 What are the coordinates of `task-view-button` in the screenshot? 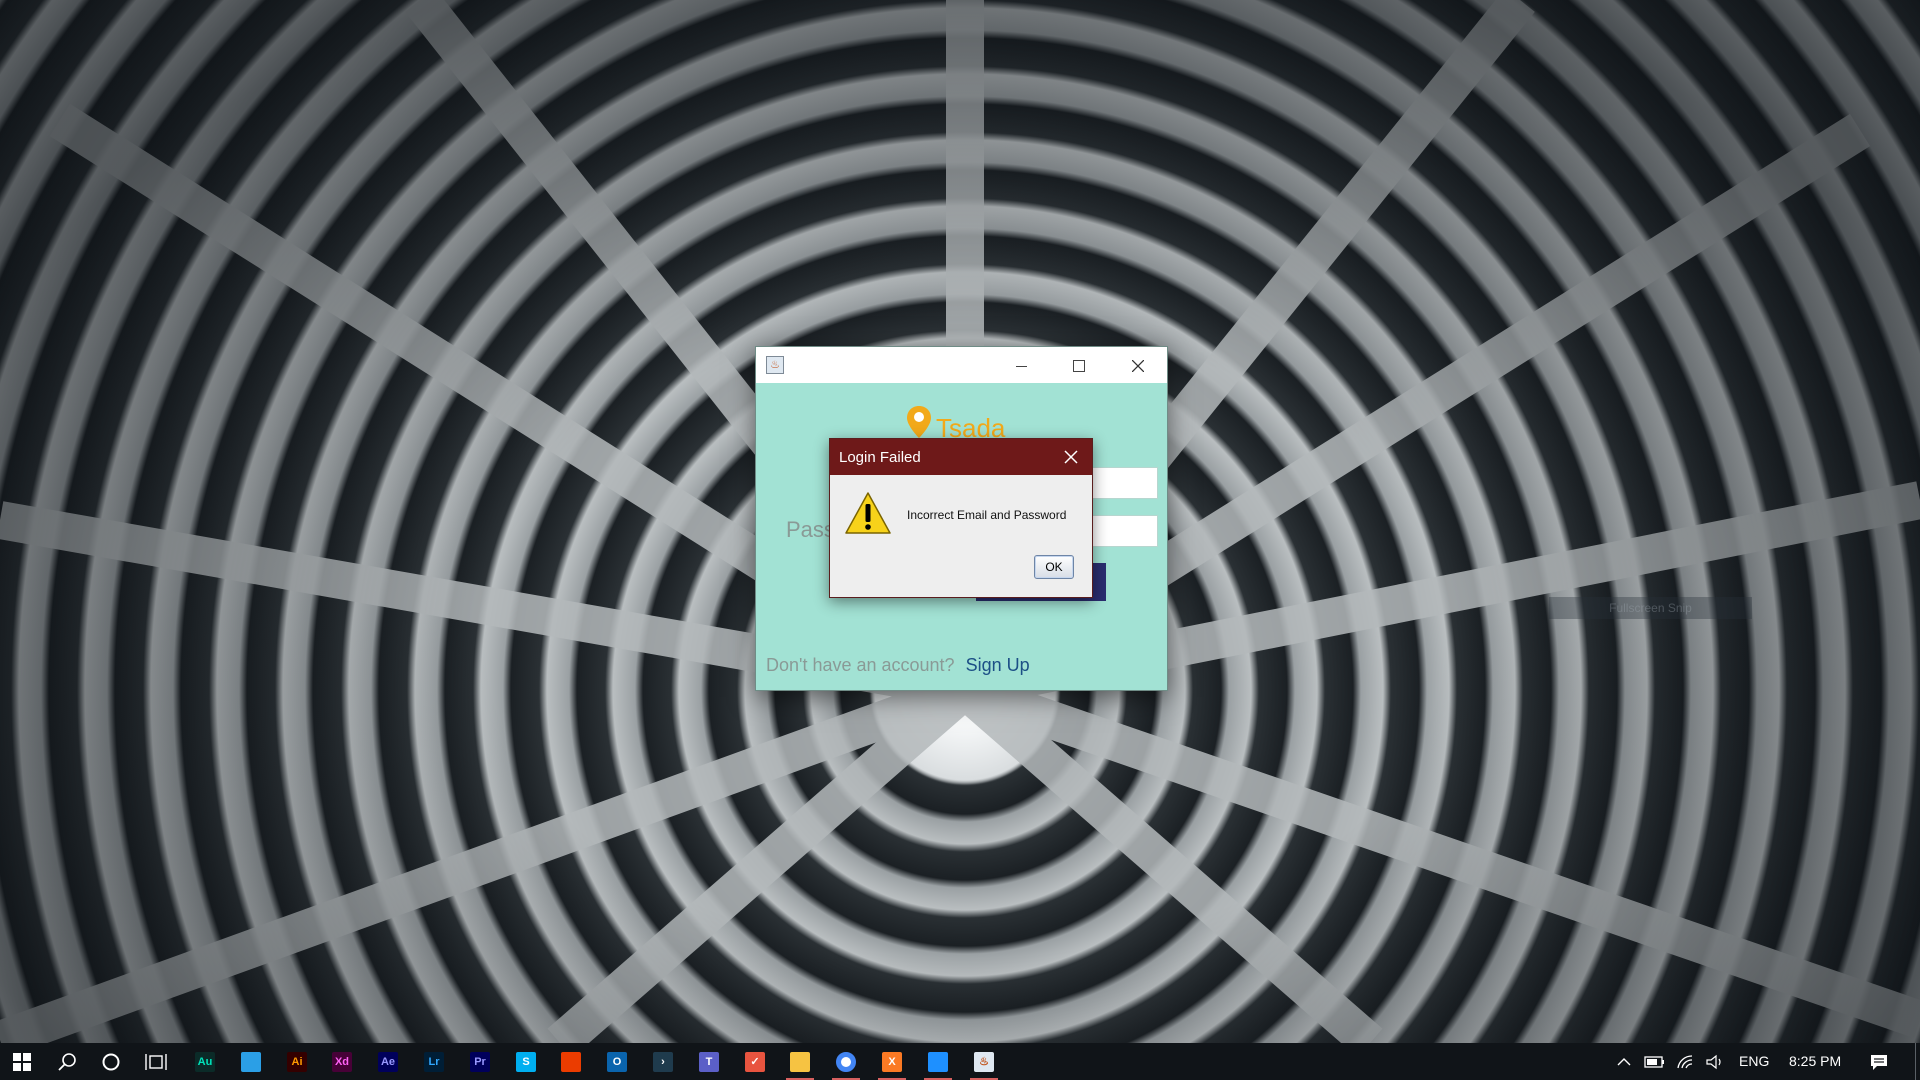 It's located at (156, 1061).